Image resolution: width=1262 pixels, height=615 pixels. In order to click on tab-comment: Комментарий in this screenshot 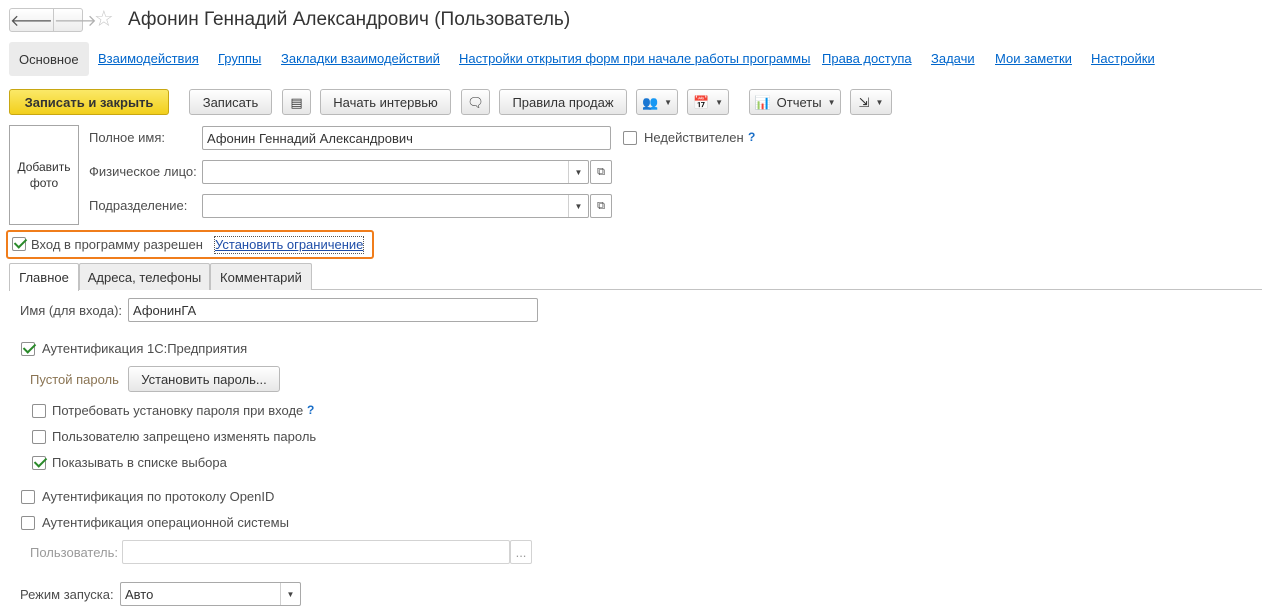, I will do `click(261, 276)`.